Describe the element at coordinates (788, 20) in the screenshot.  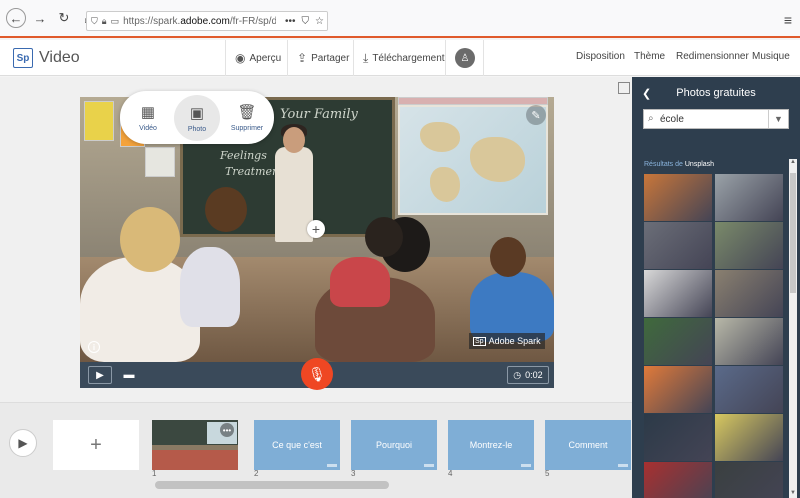
I see `menu-icon: ≡` at that location.